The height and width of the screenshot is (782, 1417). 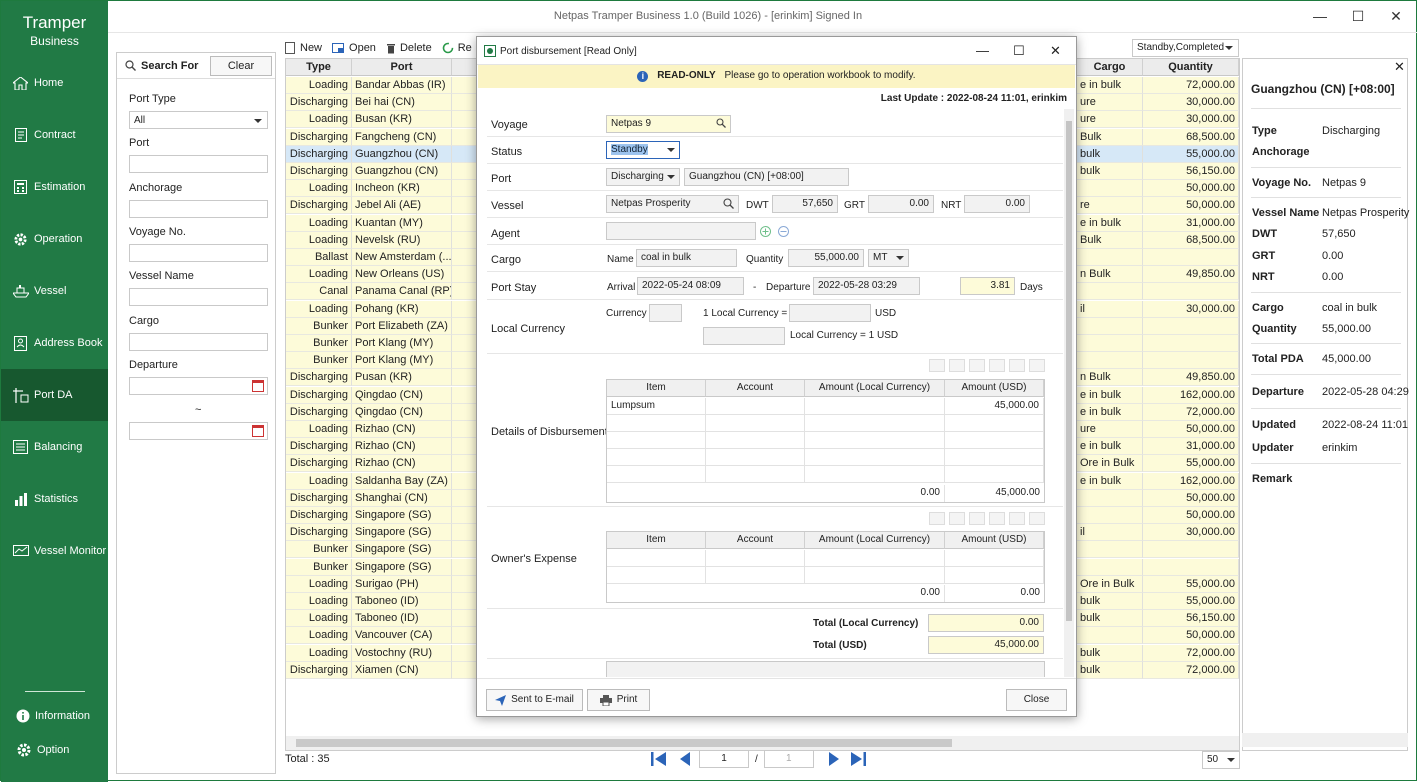 I want to click on print-button: Print, so click(x=618, y=700).